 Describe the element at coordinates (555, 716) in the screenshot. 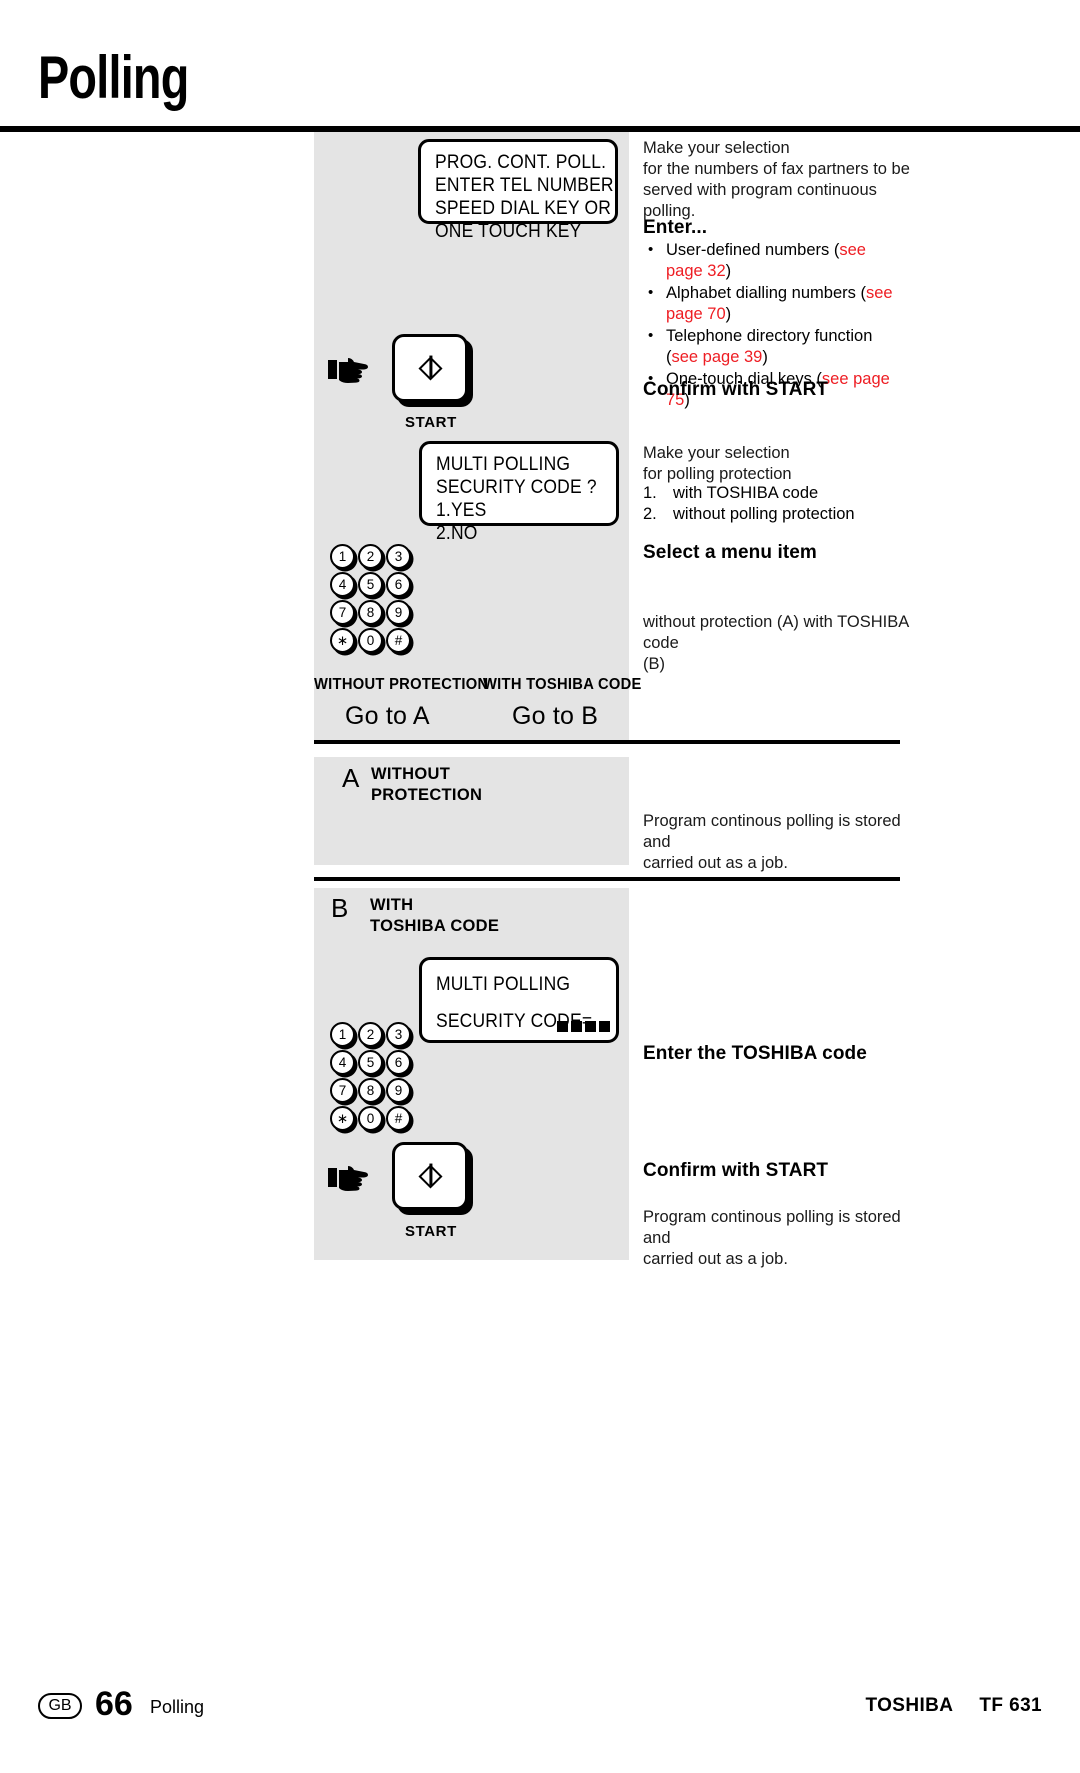

I see `tab-action-go-to-b: Go to B` at that location.